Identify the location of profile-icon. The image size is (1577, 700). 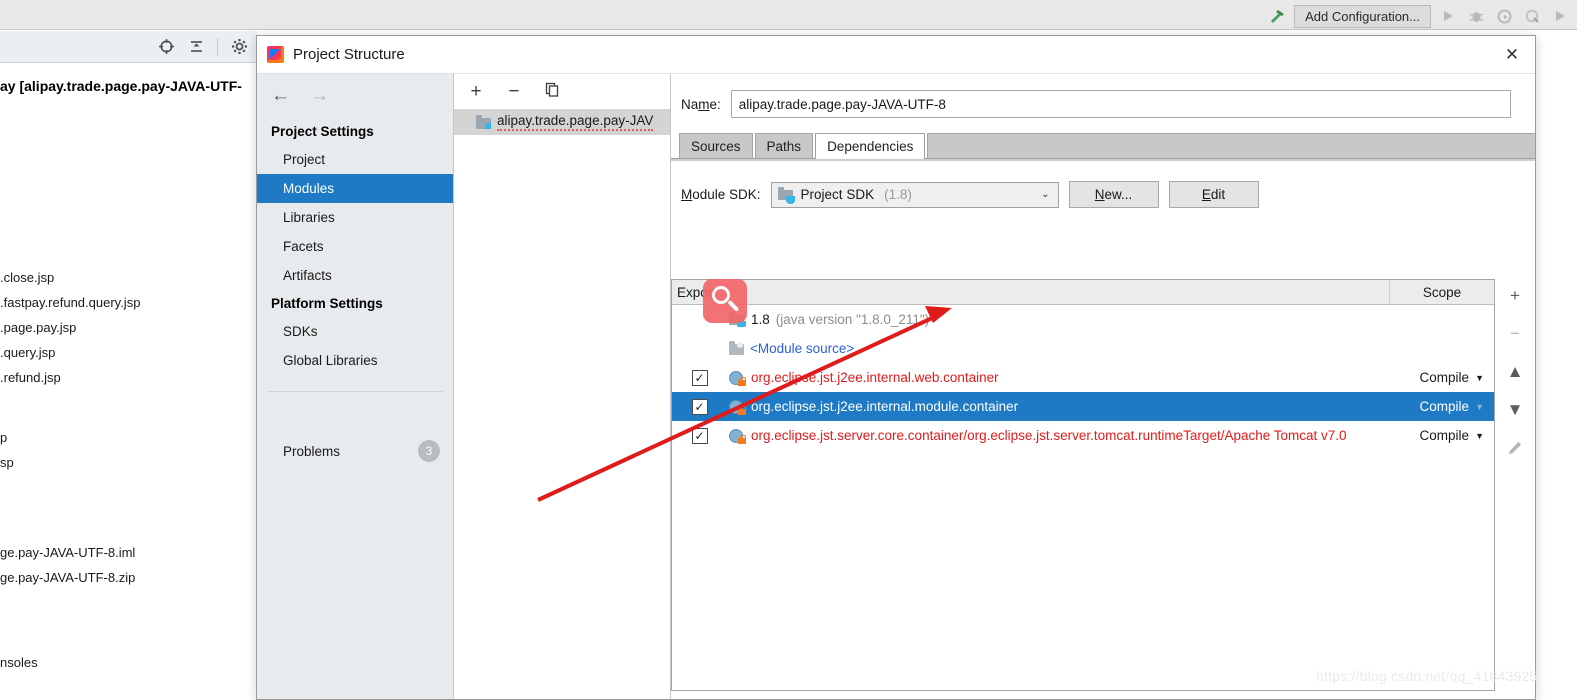
(1532, 16).